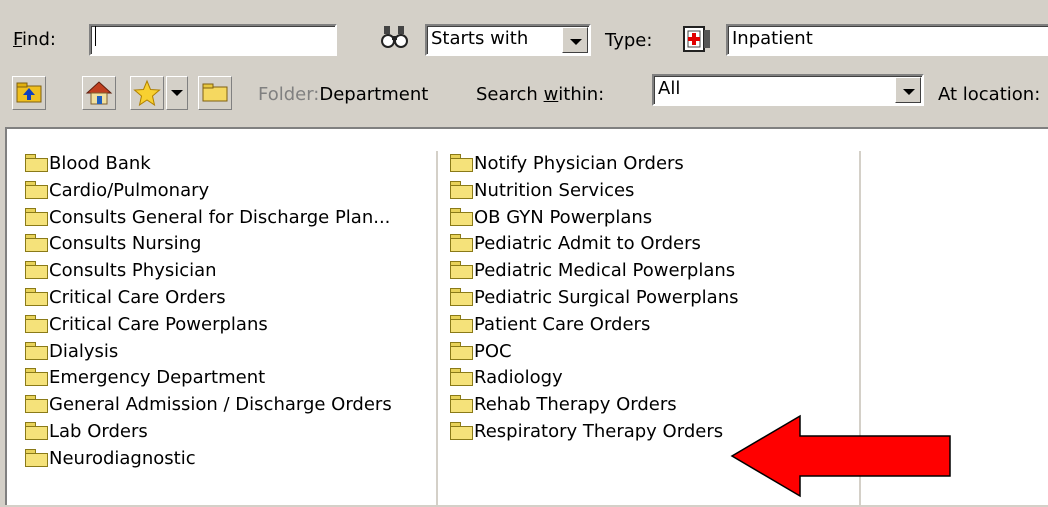  Describe the element at coordinates (437, 329) in the screenshot. I see `column-divider` at that location.